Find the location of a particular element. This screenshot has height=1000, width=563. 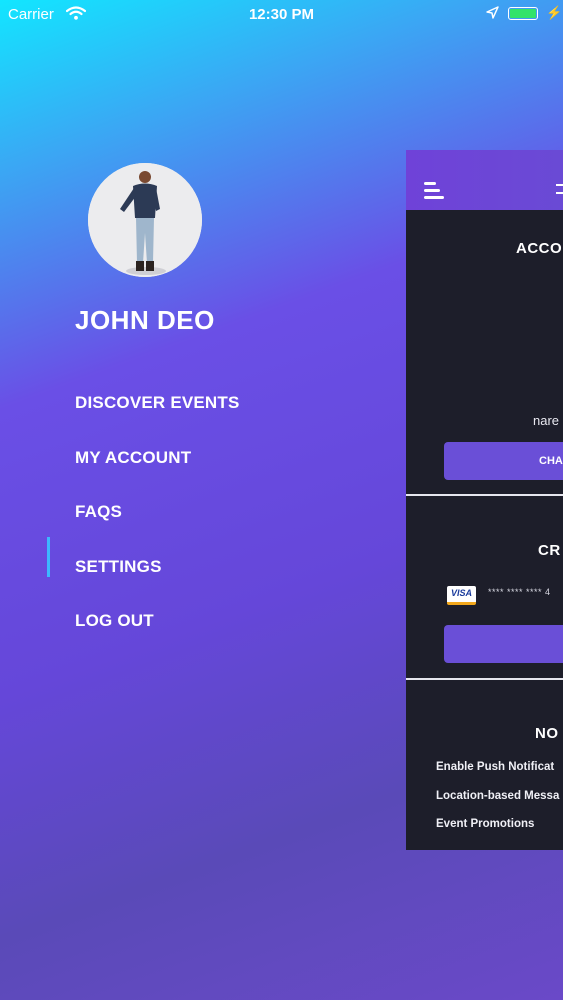

avatar is located at coordinates (145, 220).